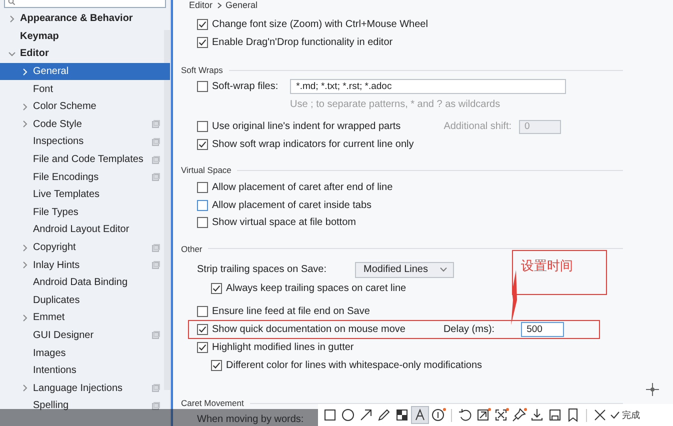  What do you see at coordinates (309, 330) in the screenshot?
I see `option-label: Show quick documentation on mouse move` at bounding box center [309, 330].